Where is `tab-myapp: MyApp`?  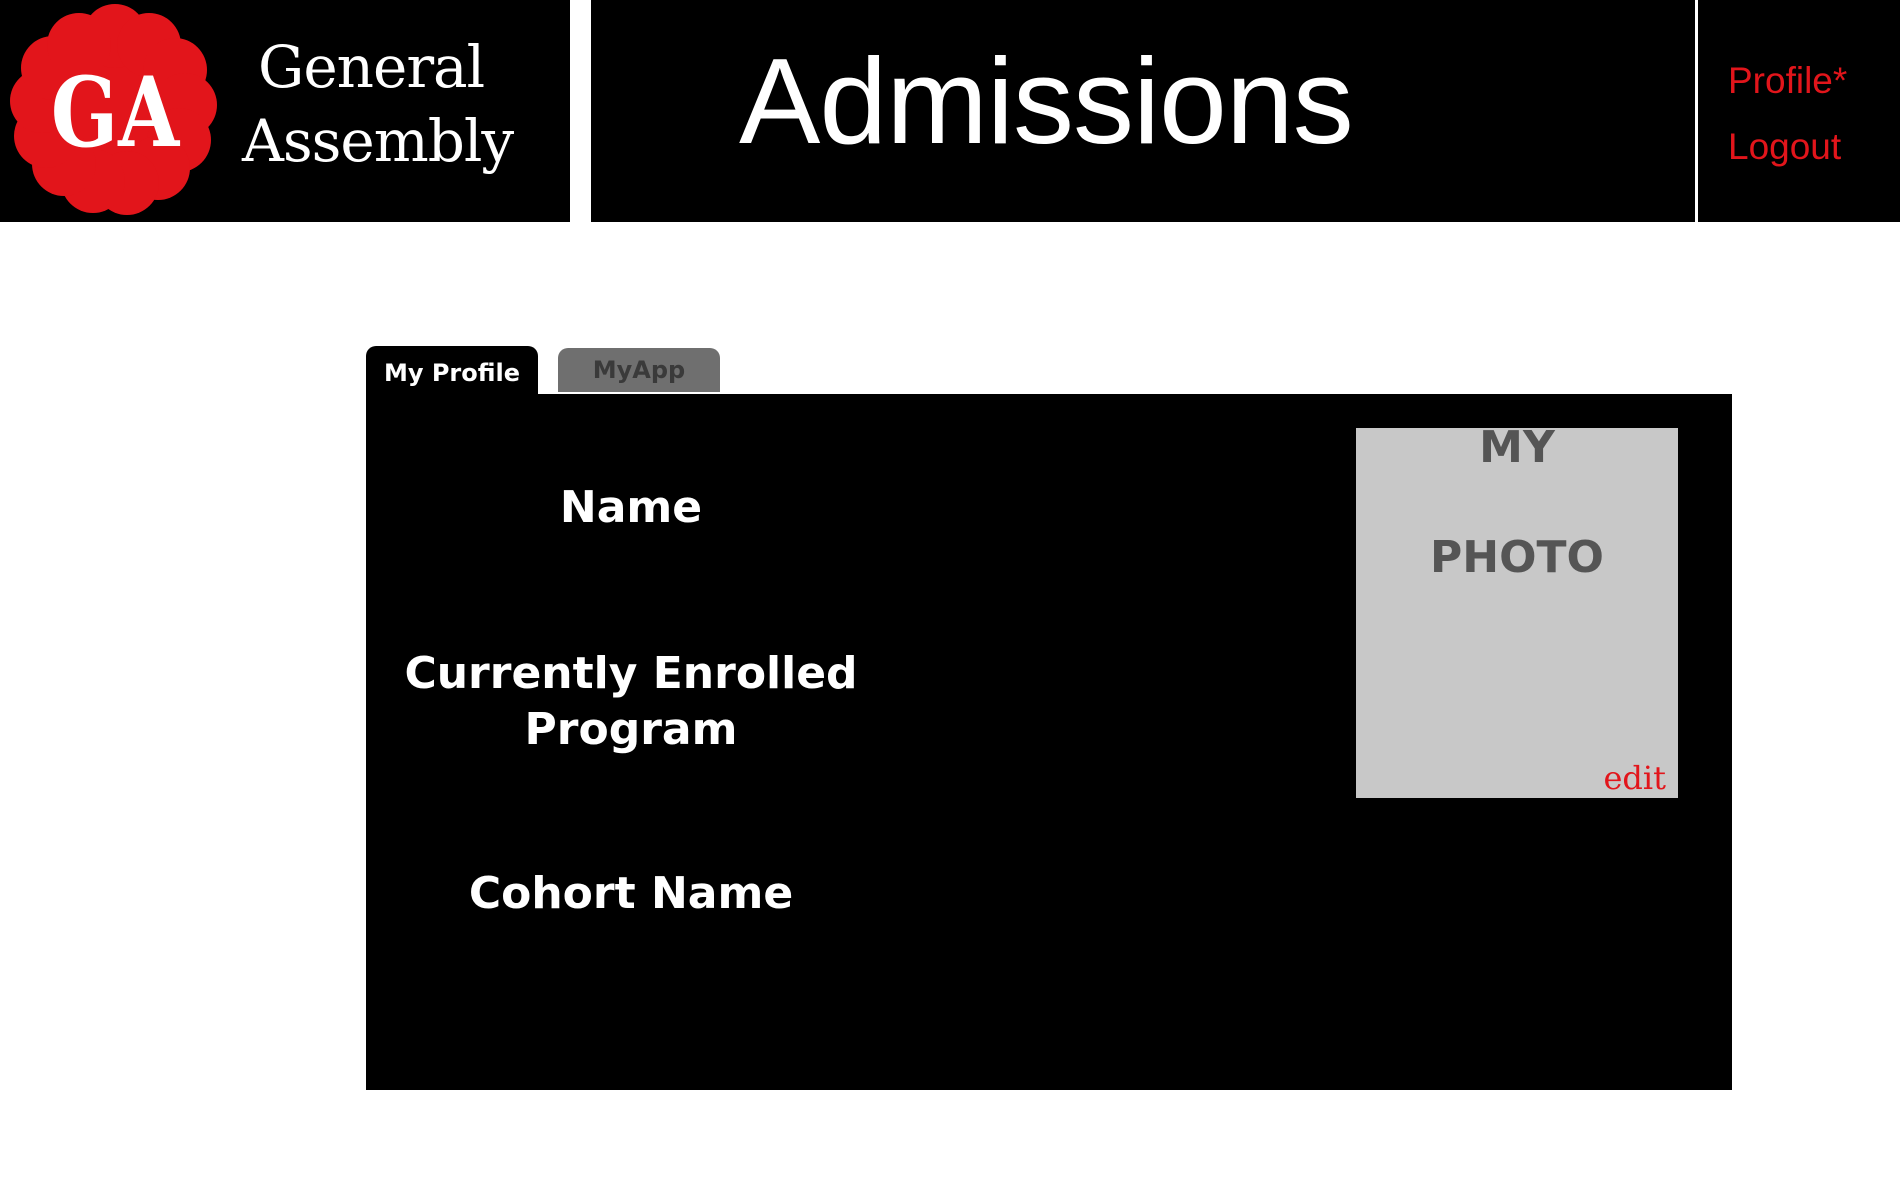 tab-myapp: MyApp is located at coordinates (639, 370).